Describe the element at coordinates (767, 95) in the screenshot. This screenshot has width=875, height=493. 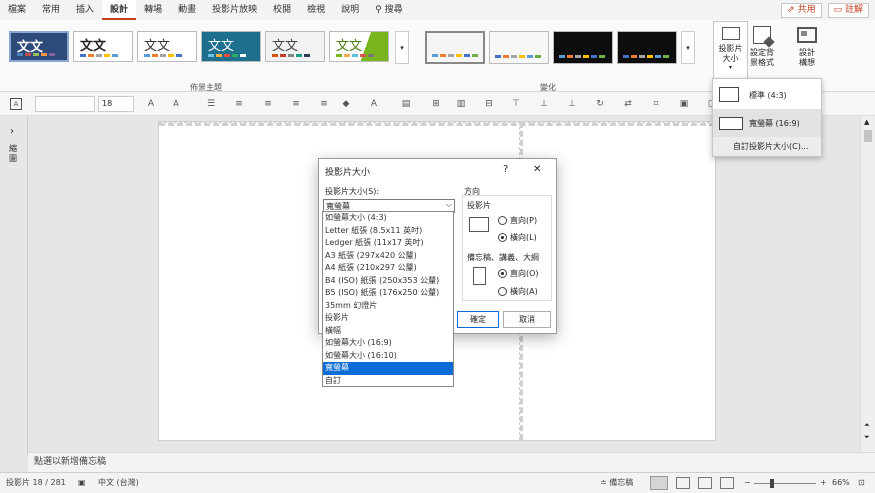
I see `menu-item-standard: 標準 (4:3)` at that location.